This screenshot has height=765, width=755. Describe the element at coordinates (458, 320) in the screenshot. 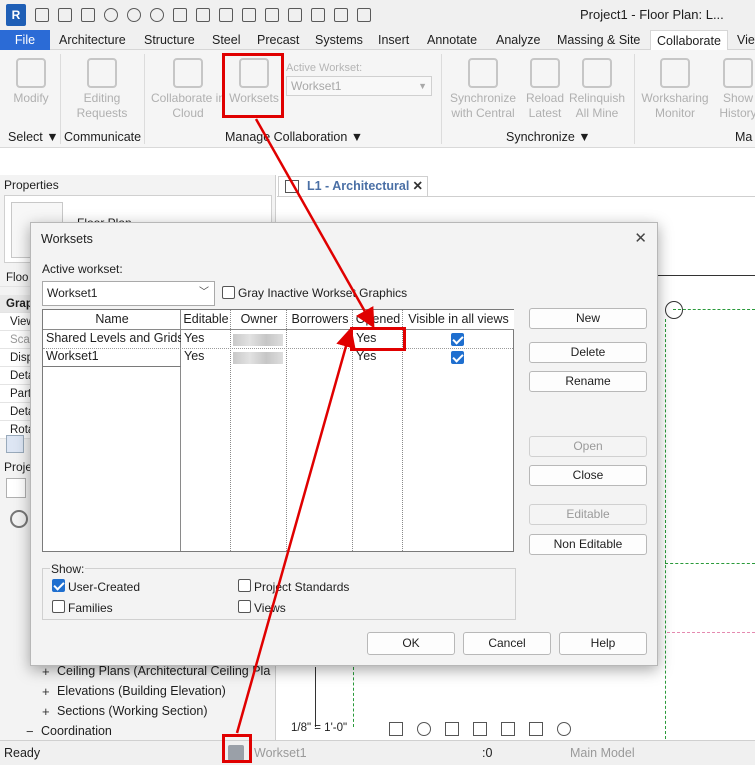

I see `column-header-visible: Visible in all views` at that location.